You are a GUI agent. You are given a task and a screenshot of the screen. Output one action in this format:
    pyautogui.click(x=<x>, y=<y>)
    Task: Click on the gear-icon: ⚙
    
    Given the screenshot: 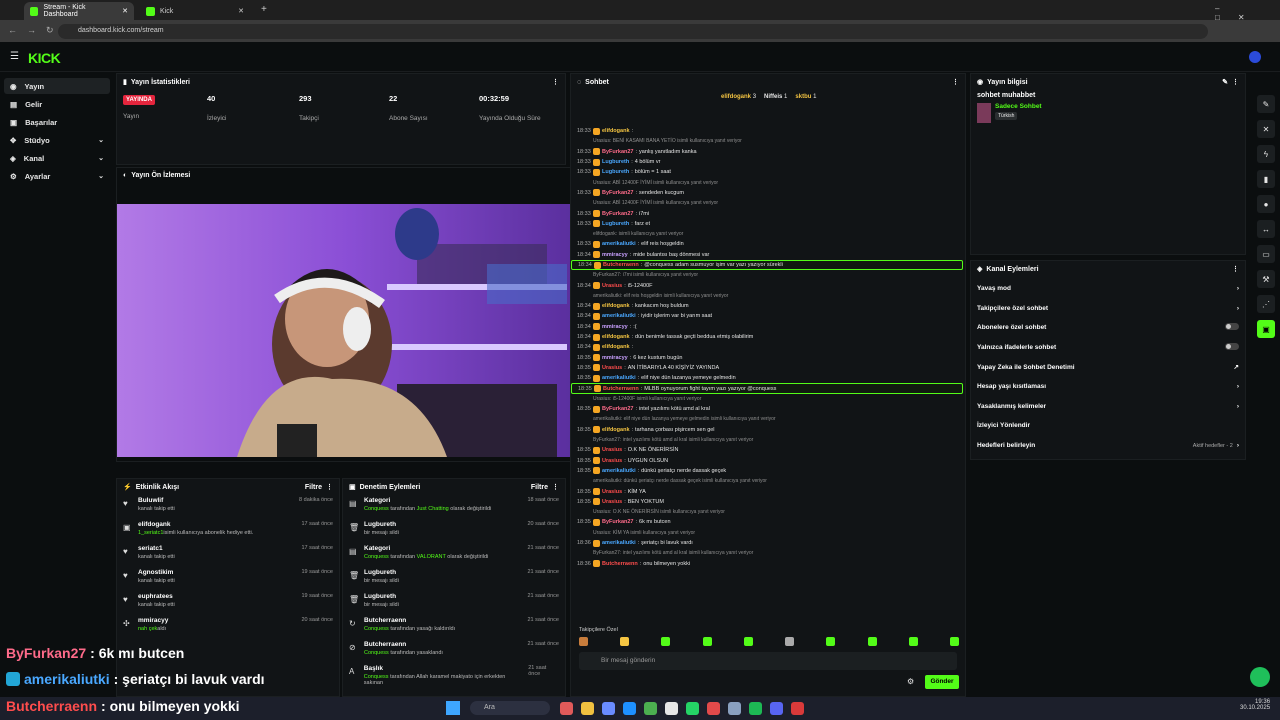 What is the action you would take?
    pyautogui.click(x=910, y=681)
    